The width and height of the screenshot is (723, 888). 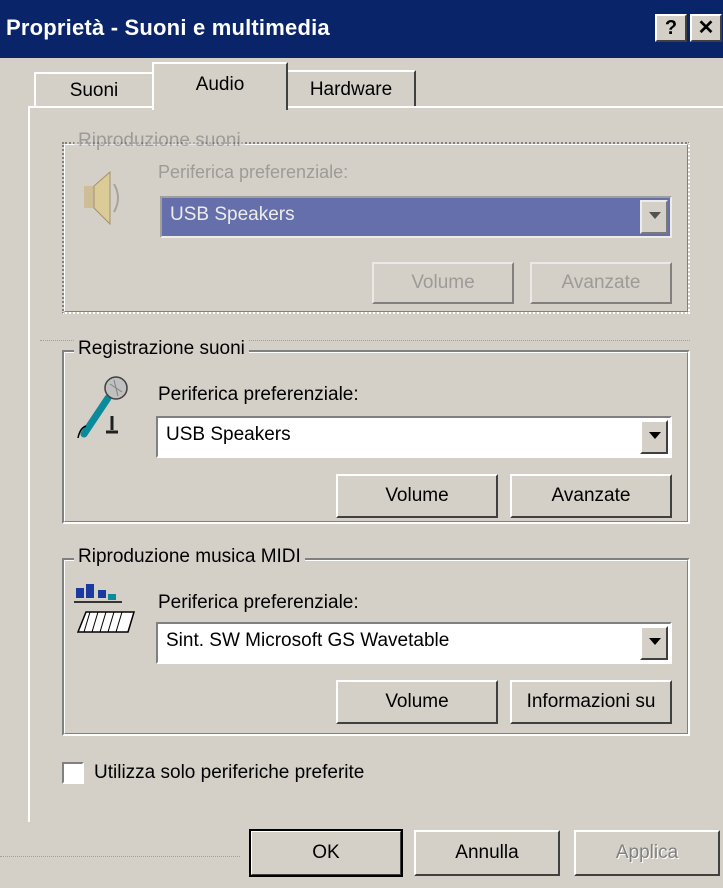 I want to click on playback-advanced-label: Avanzate, so click(x=601, y=282).